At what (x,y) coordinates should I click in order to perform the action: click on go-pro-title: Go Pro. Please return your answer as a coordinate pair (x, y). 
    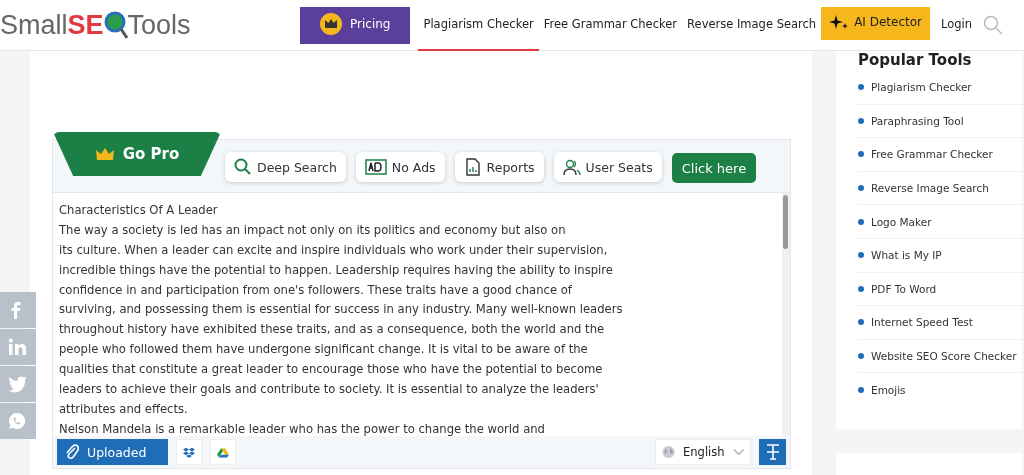
    Looking at the image, I should click on (151, 154).